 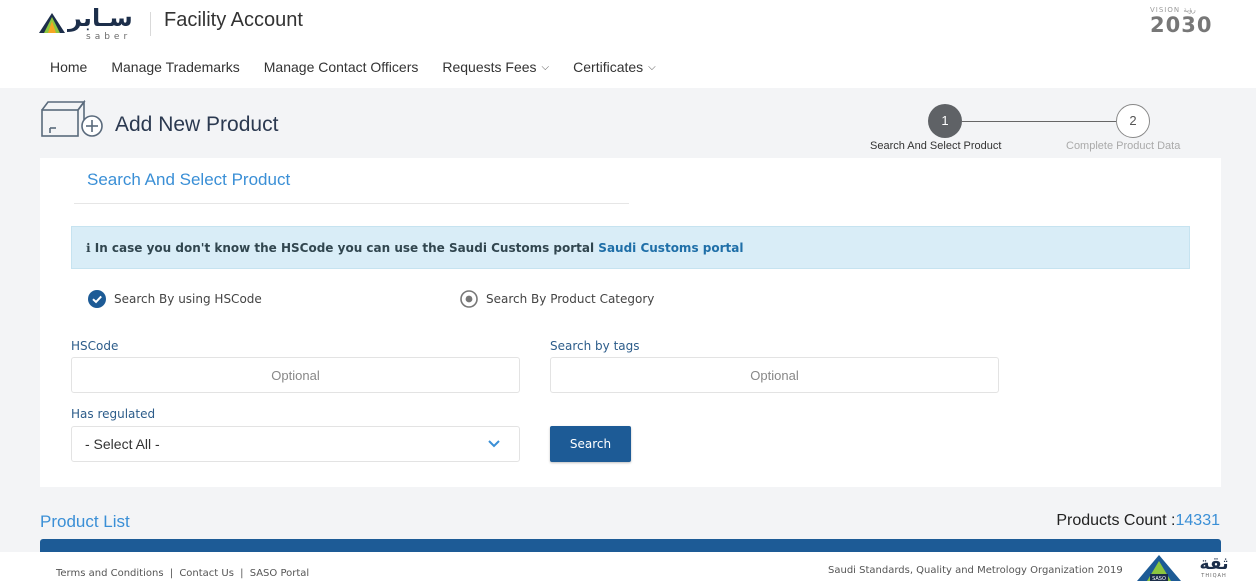 I want to click on radio-hscode-label: Search By using HSCode, so click(x=188, y=299).